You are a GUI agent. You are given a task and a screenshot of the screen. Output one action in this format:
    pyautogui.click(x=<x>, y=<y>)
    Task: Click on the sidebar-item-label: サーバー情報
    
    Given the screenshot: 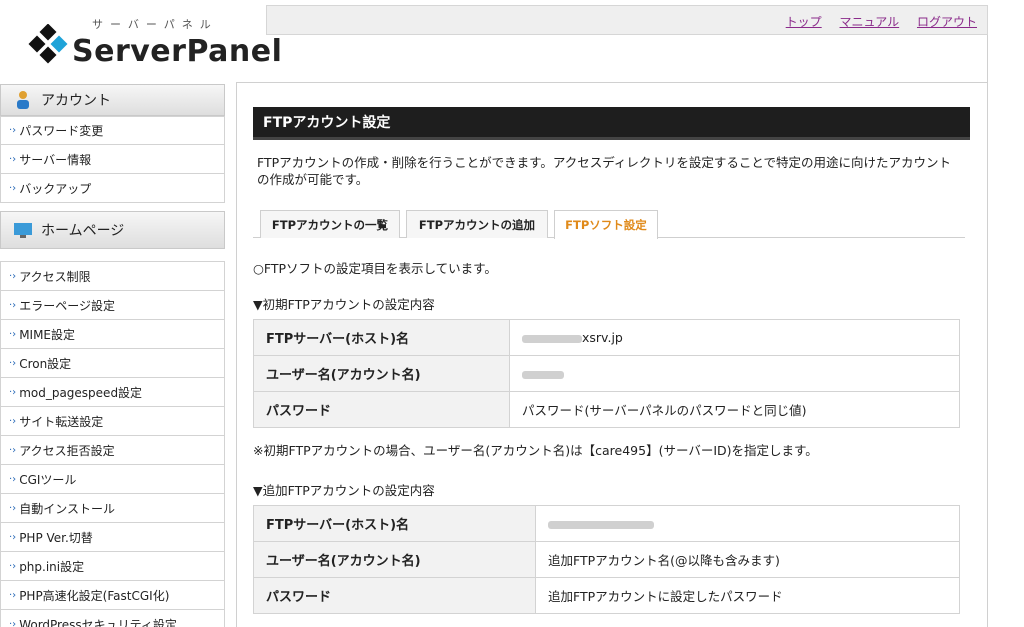 What is the action you would take?
    pyautogui.click(x=55, y=159)
    